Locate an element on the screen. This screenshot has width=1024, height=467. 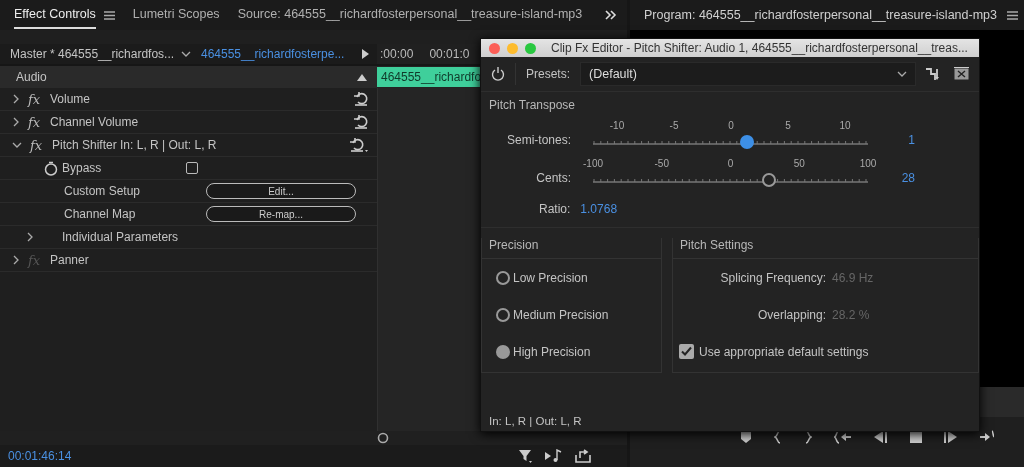
precision-radio: Low Precision is located at coordinates (571, 277).